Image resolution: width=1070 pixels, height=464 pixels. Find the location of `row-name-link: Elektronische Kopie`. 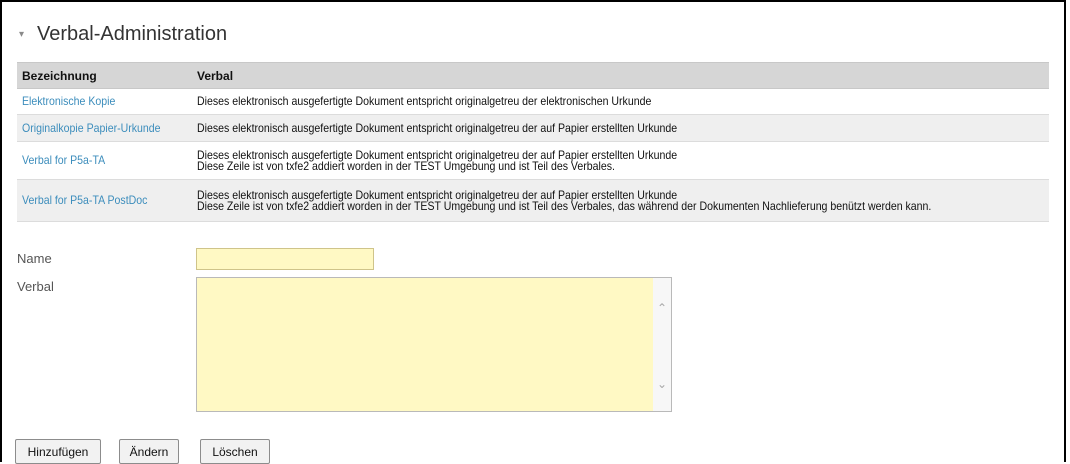

row-name-link: Elektronische Kopie is located at coordinates (104, 101).